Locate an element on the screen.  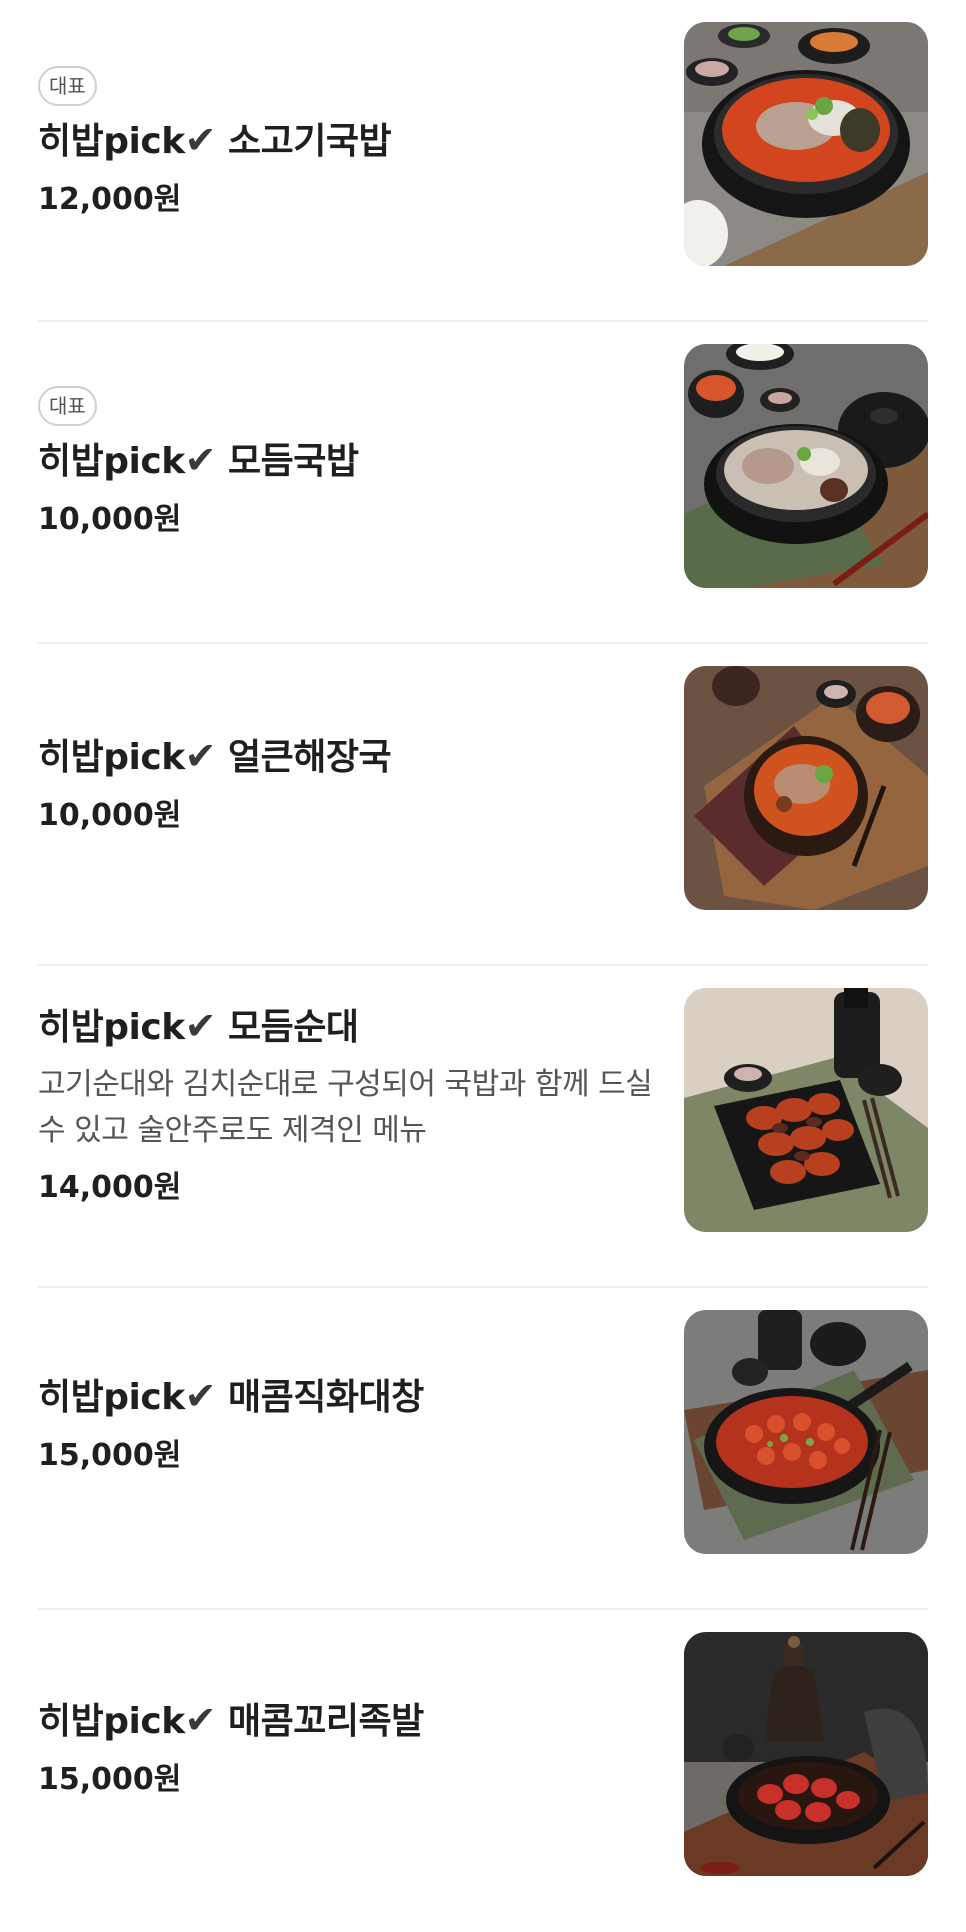
menu-item-title: 히밥pick✔ 매콤직화대창 is located at coordinates (231, 1397).